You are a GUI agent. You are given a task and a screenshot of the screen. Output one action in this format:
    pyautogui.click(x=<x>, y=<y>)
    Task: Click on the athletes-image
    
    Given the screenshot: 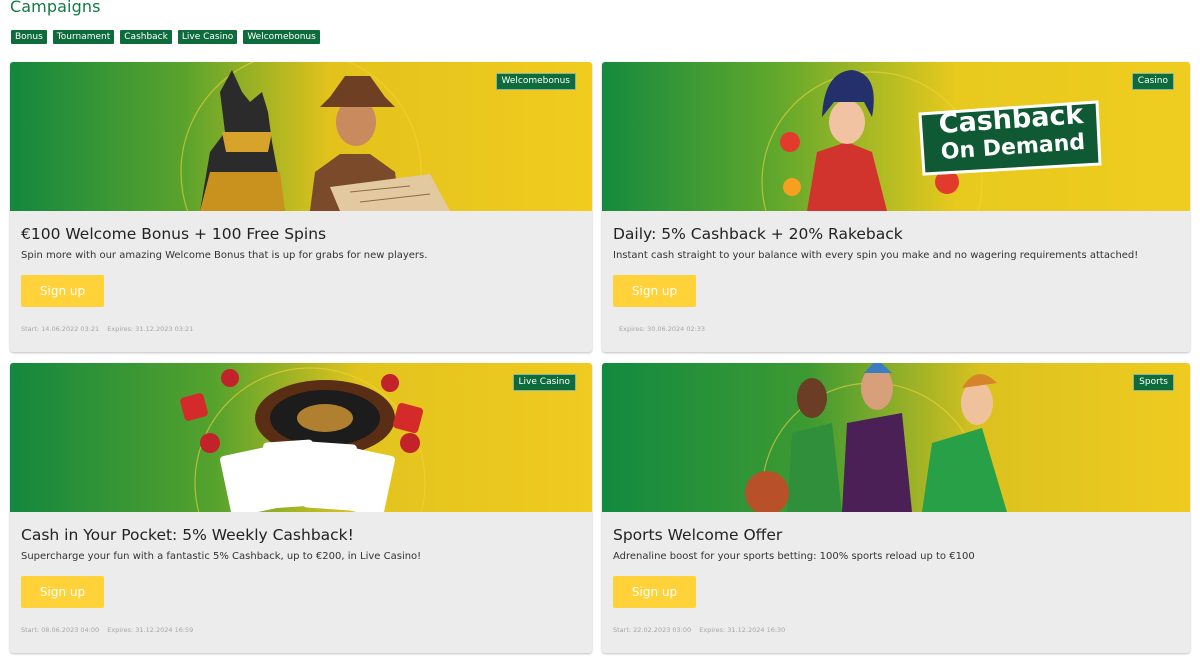 What is the action you would take?
    pyautogui.click(x=896, y=437)
    